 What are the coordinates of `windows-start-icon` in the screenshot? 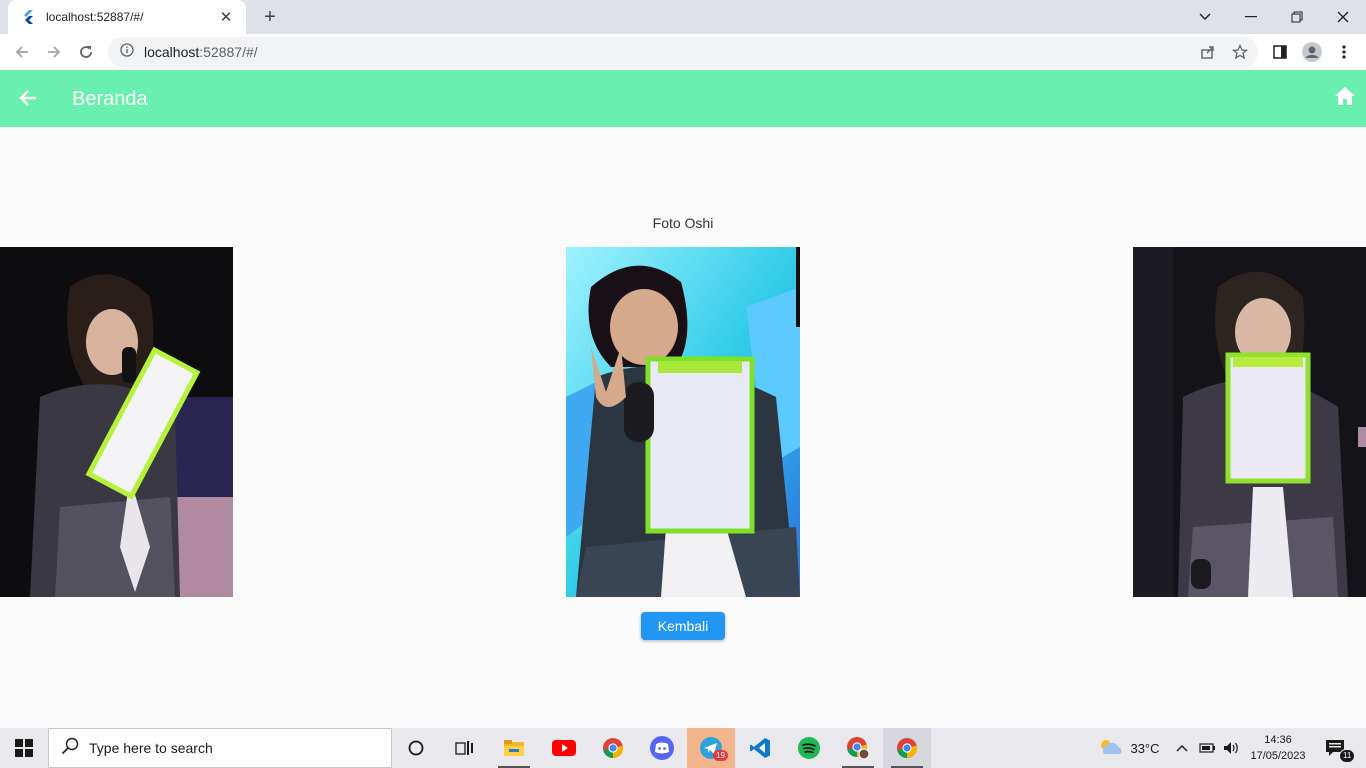 It's located at (24, 748).